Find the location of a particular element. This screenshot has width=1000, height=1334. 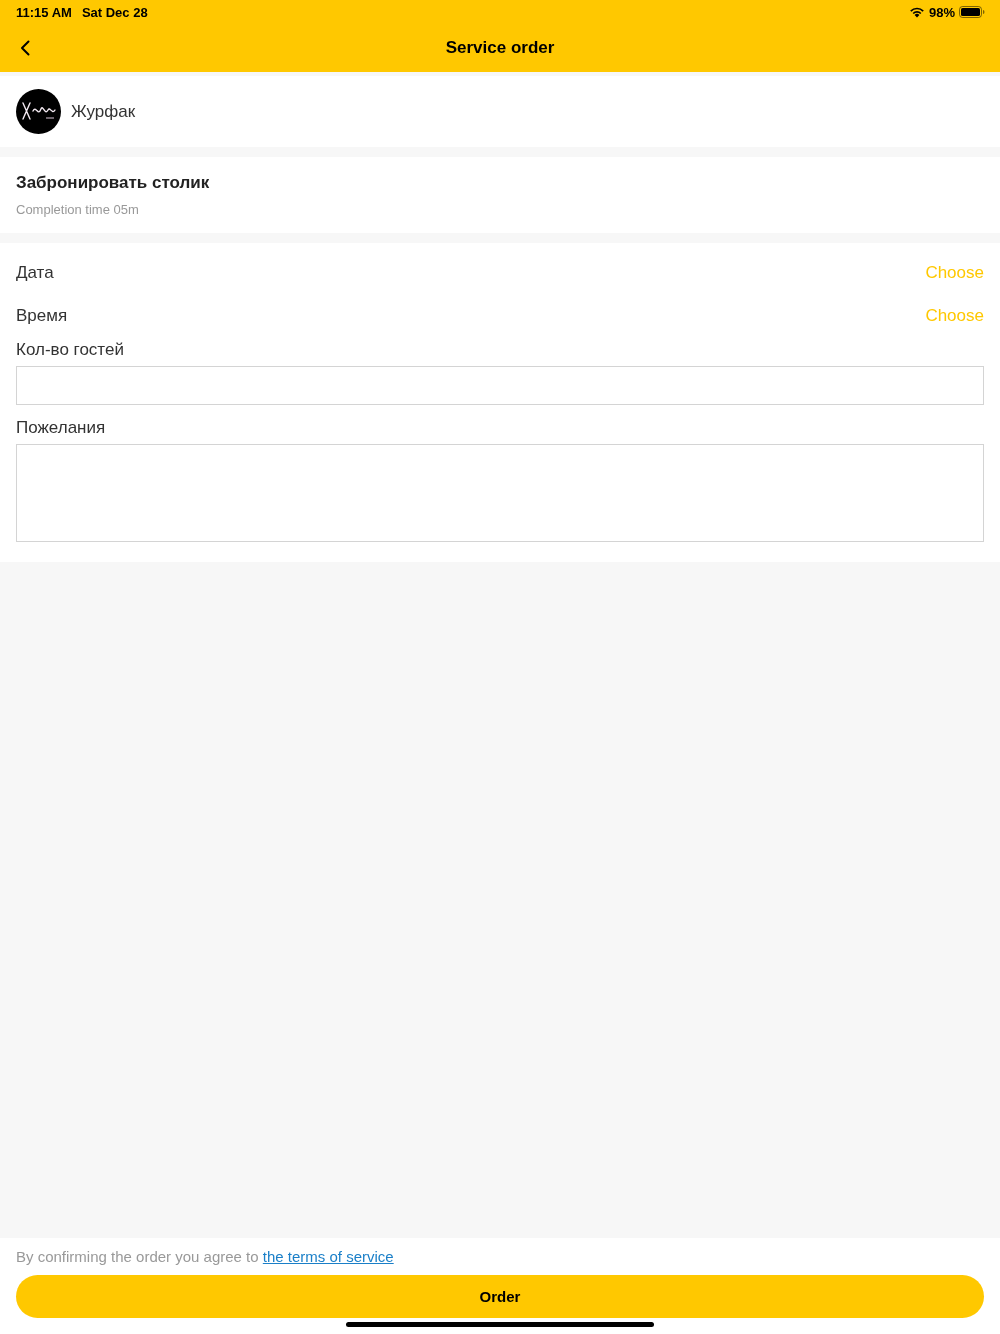

agreement-text: By confirming the order you agree to the terms of service is located at coordinates (205, 1257).